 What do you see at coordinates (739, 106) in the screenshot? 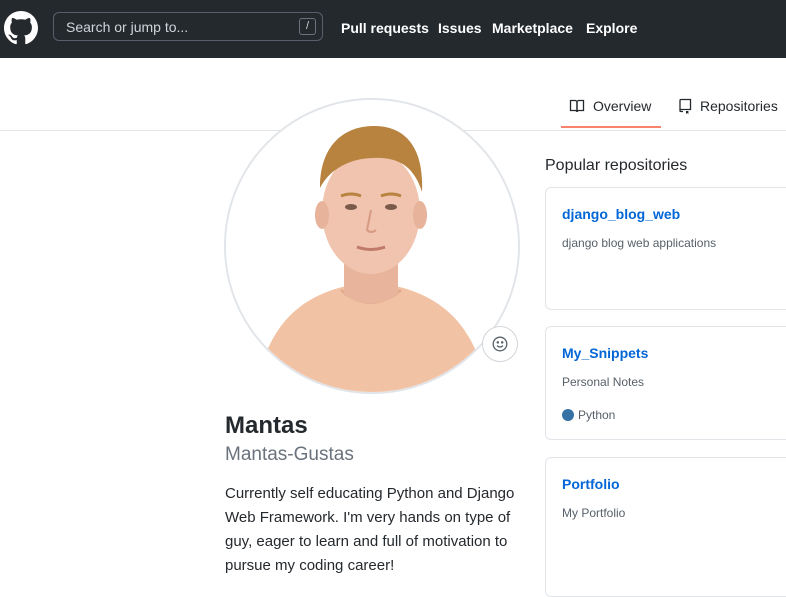
I see `tab-repositories-label: Repositories` at bounding box center [739, 106].